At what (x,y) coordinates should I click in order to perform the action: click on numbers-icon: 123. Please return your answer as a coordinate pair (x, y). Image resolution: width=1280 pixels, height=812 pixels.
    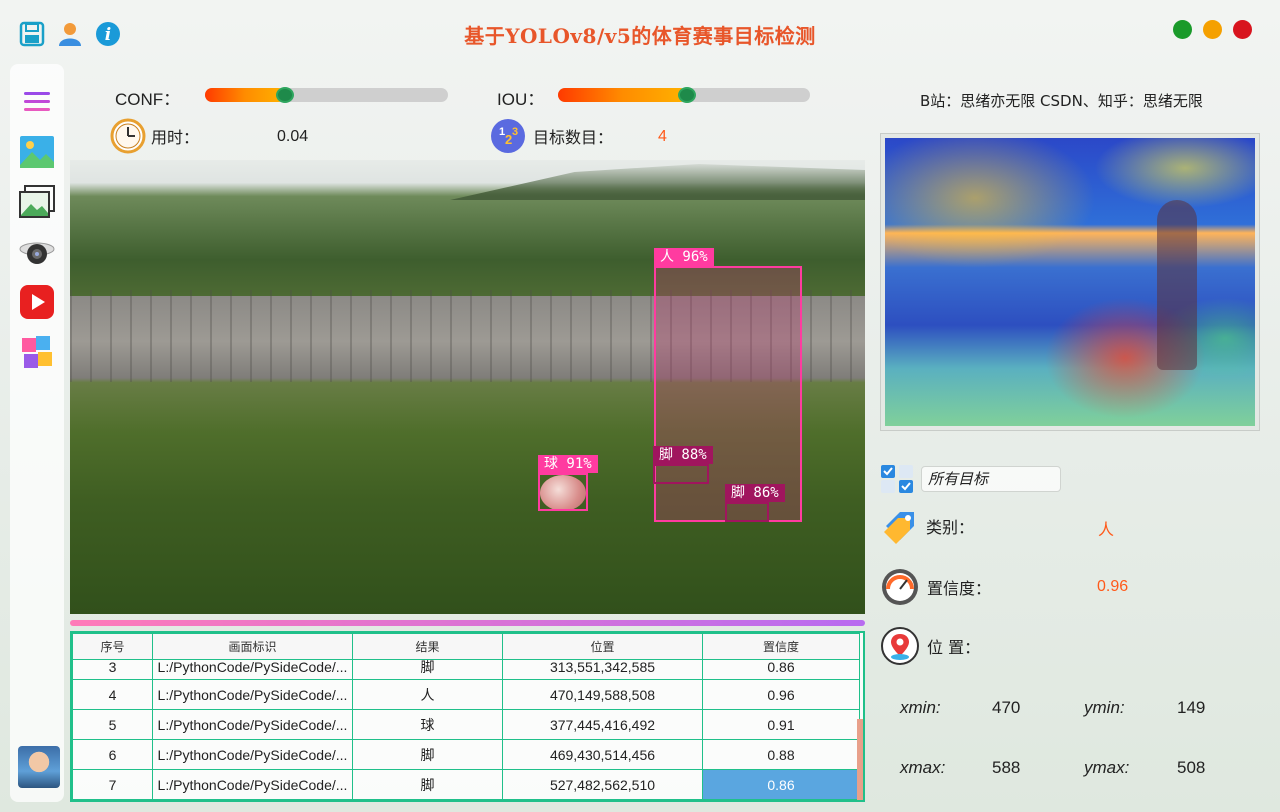
    Looking at the image, I should click on (508, 136).